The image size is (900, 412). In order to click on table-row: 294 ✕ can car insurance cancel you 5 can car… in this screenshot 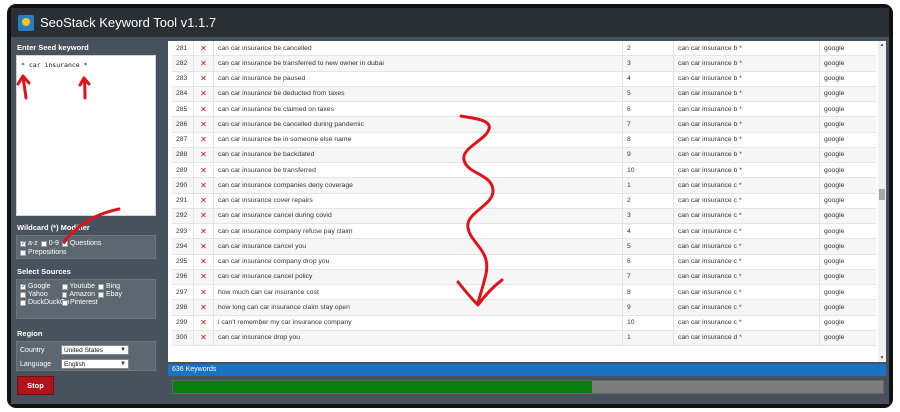, I will do `click(524, 247)`.